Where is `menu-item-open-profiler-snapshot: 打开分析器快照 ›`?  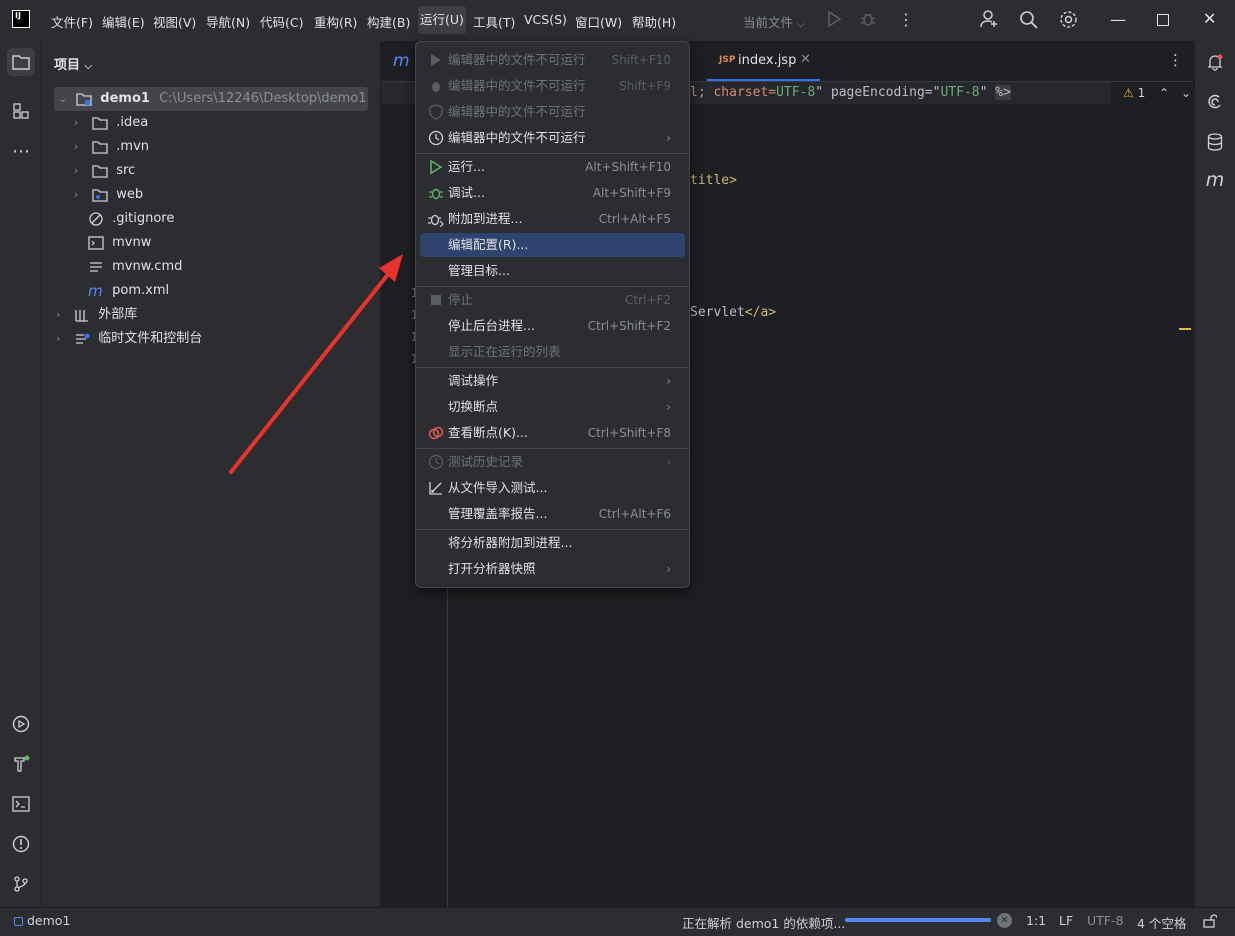 menu-item-open-profiler-snapshot: 打开分析器快照 › is located at coordinates (552, 569).